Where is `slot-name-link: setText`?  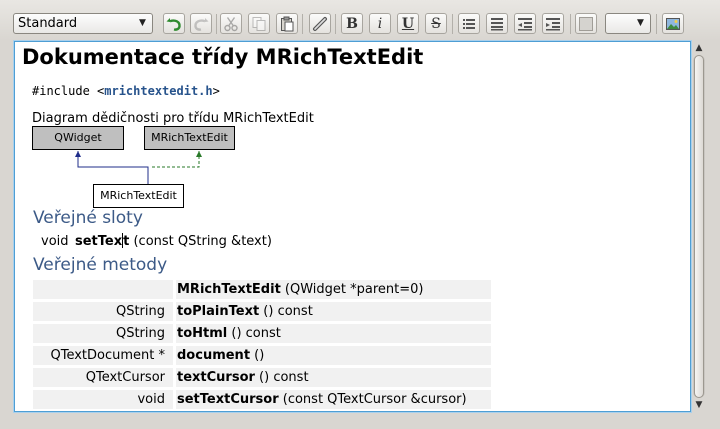 slot-name-link: setText is located at coordinates (102, 241).